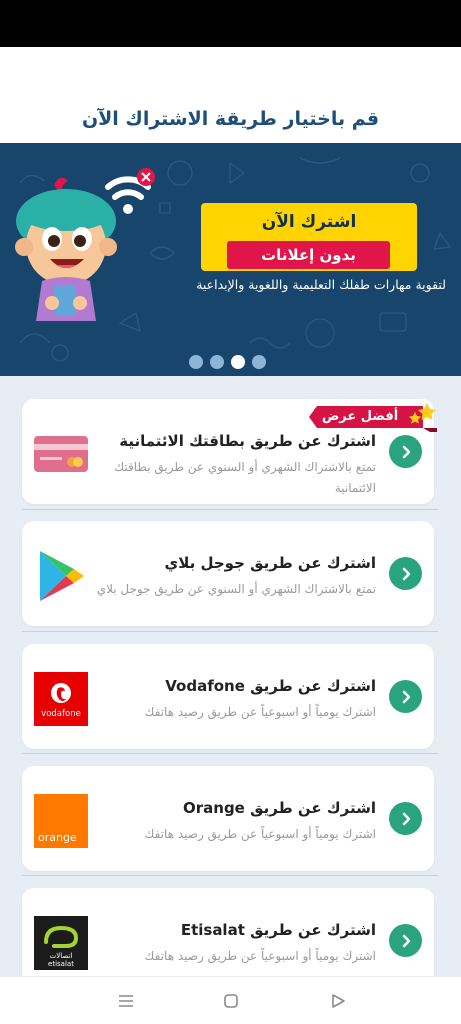 Image resolution: width=461 pixels, height=1024 pixels. What do you see at coordinates (61, 714) in the screenshot?
I see `svg-text: vodafone` at bounding box center [61, 714].